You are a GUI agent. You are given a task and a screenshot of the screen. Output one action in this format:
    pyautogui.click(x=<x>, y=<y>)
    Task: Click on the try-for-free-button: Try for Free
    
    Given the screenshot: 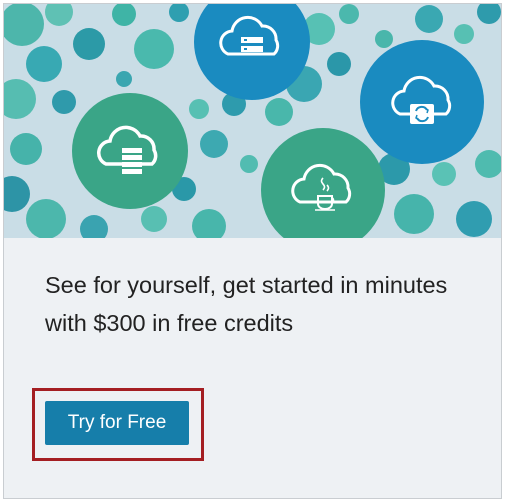 What is the action you would take?
    pyautogui.click(x=117, y=423)
    